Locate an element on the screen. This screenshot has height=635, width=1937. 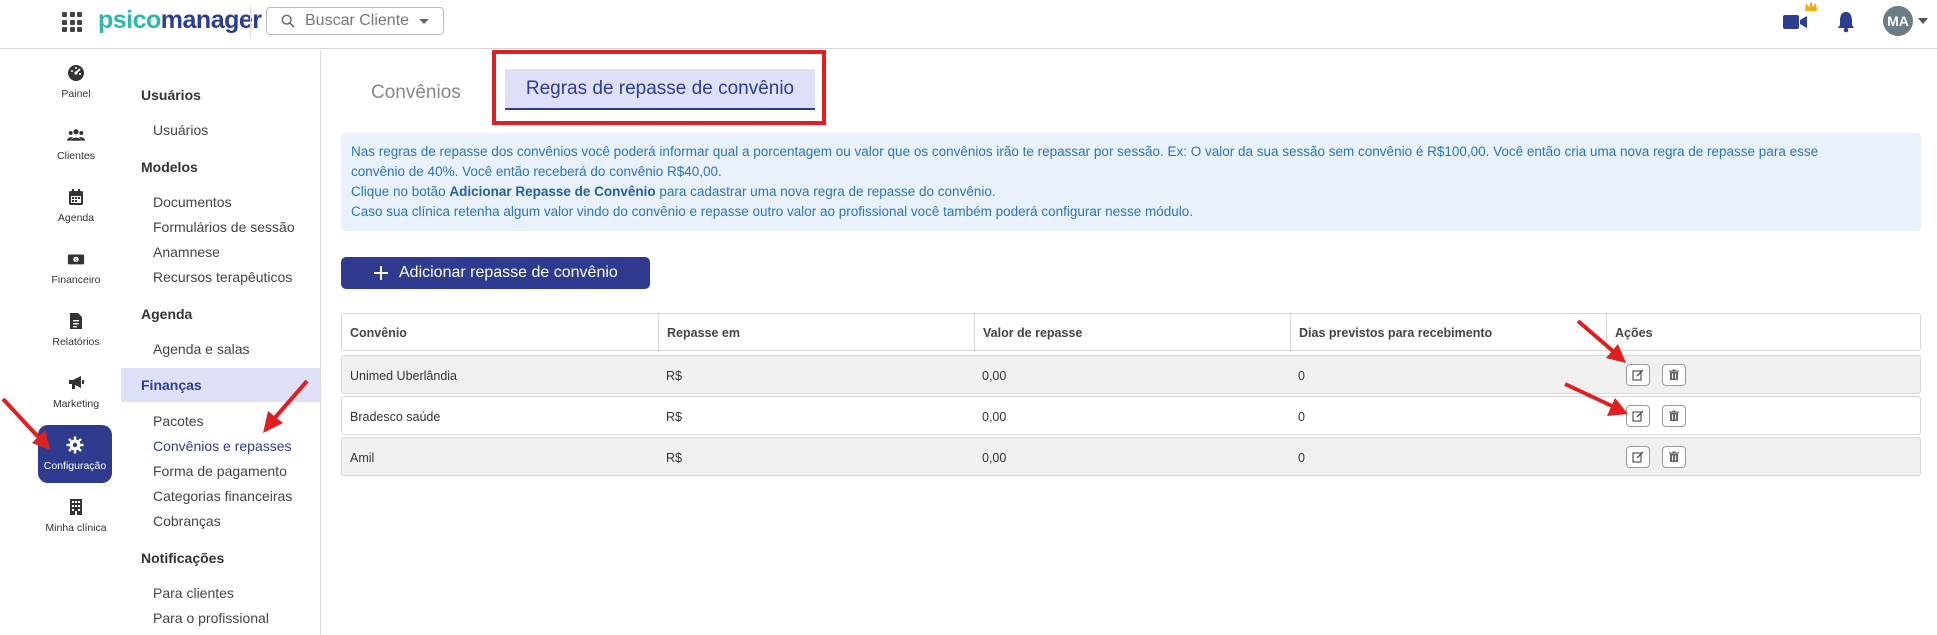
nav-item-financeiro: $ Financeiro is located at coordinates (76, 268).